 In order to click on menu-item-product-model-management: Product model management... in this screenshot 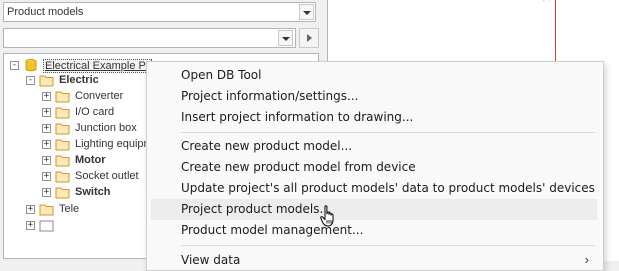, I will do `click(374, 230)`.